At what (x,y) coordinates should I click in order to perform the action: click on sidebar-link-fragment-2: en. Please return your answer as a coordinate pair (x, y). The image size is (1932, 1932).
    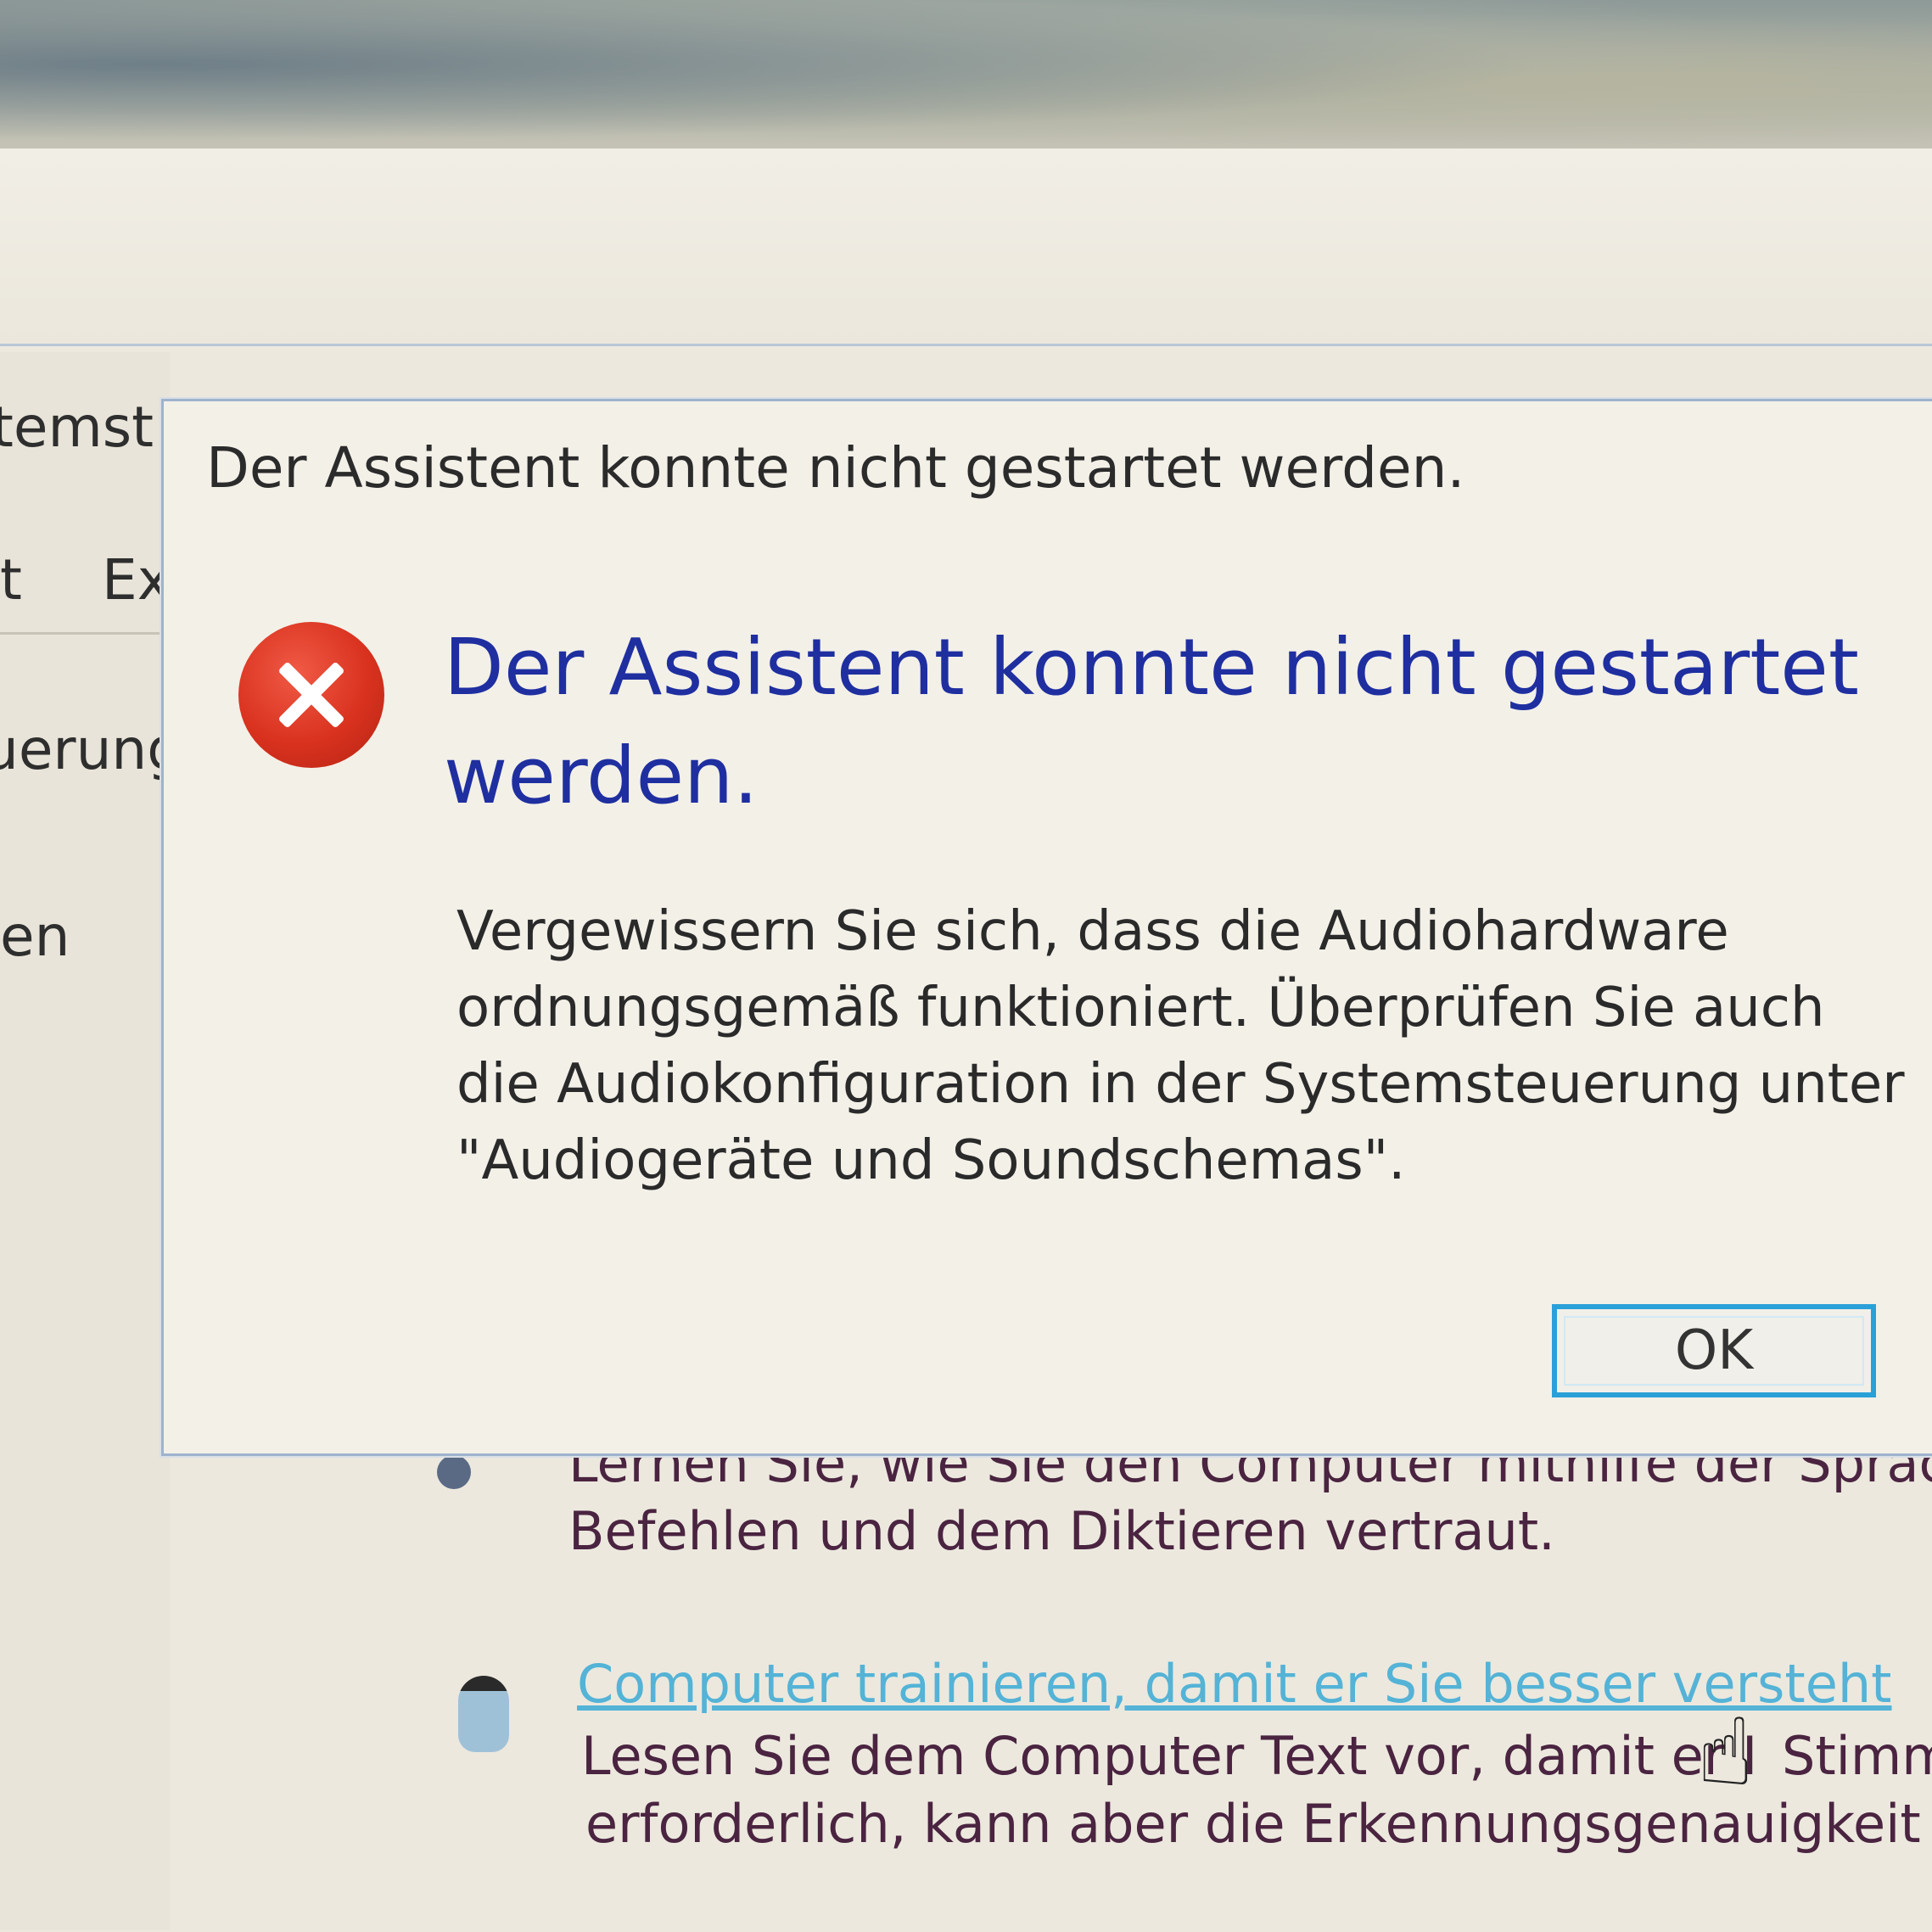
    Looking at the image, I should click on (35, 936).